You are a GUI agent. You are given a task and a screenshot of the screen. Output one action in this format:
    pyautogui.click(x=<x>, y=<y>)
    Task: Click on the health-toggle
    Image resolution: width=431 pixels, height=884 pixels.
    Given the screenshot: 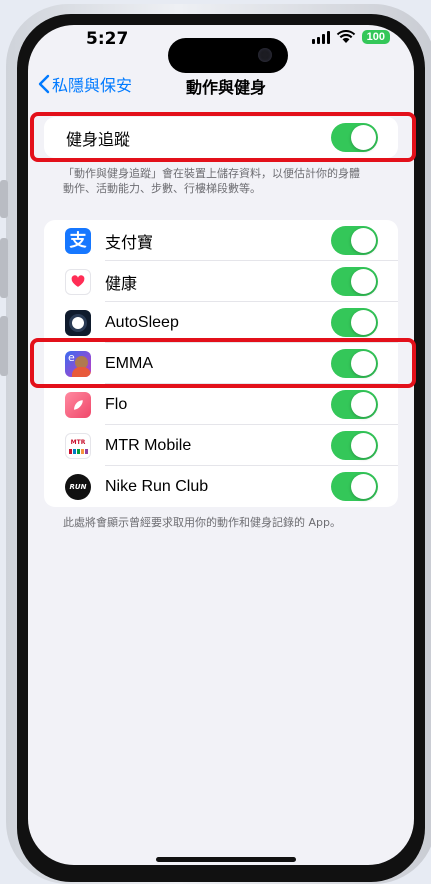 What is the action you would take?
    pyautogui.click(x=354, y=281)
    